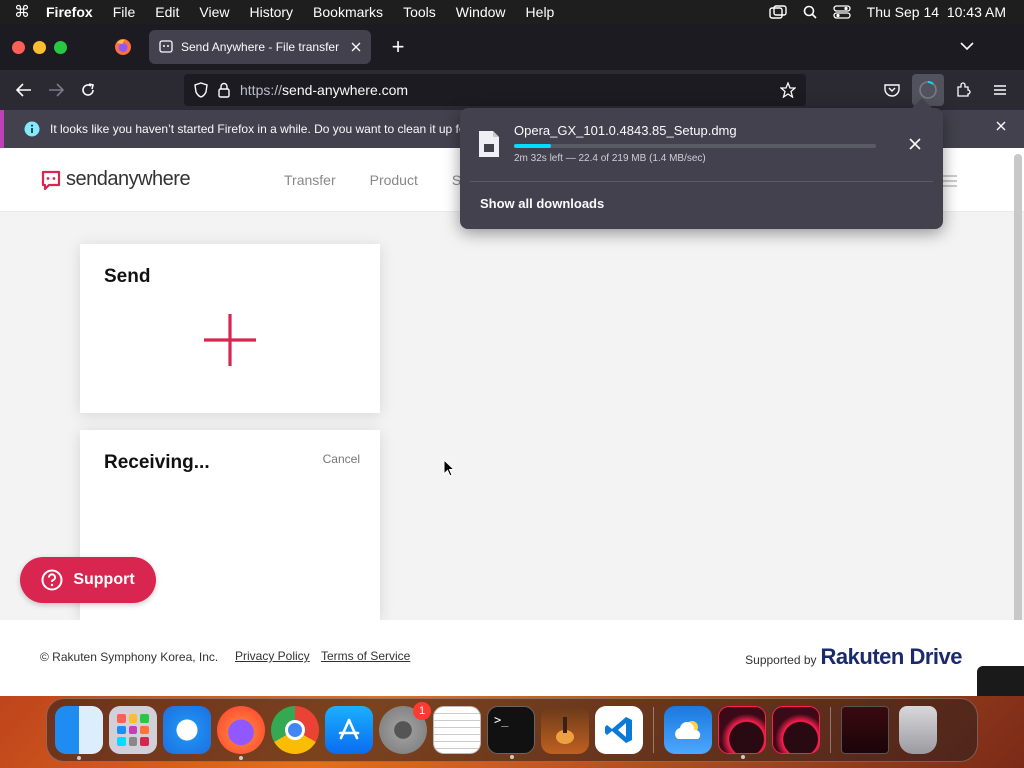  Describe the element at coordinates (69, 12) in the screenshot. I see `menu-app-firefox: Firefox` at that location.